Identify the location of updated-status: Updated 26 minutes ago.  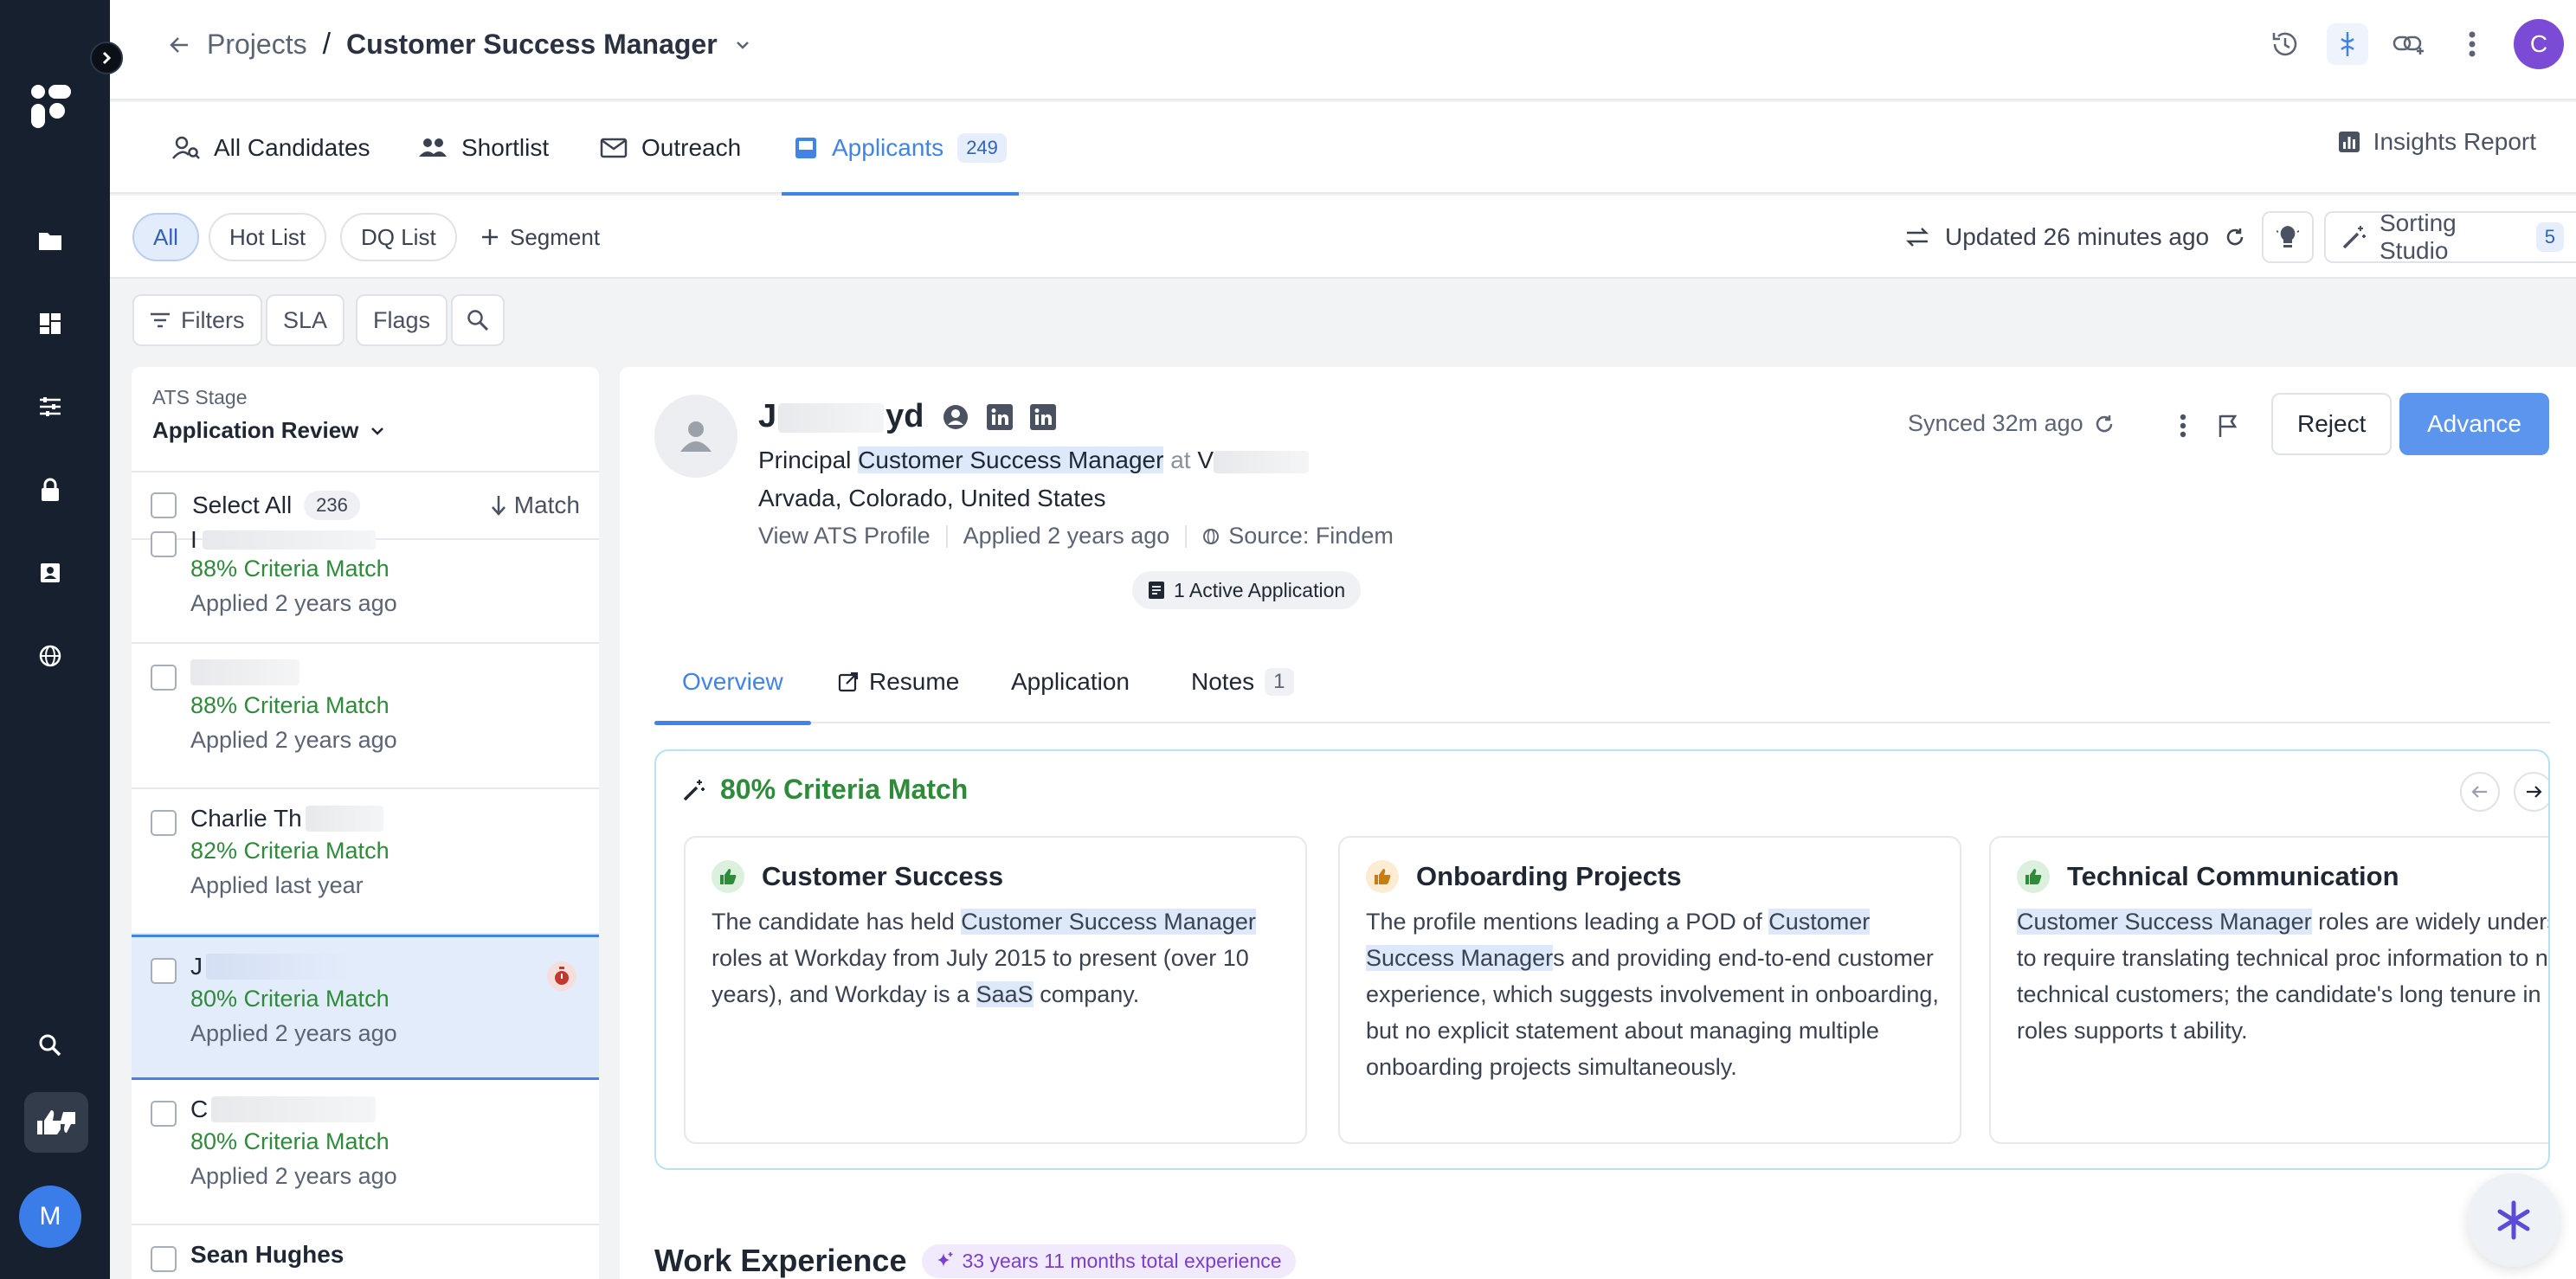
(2075, 237).